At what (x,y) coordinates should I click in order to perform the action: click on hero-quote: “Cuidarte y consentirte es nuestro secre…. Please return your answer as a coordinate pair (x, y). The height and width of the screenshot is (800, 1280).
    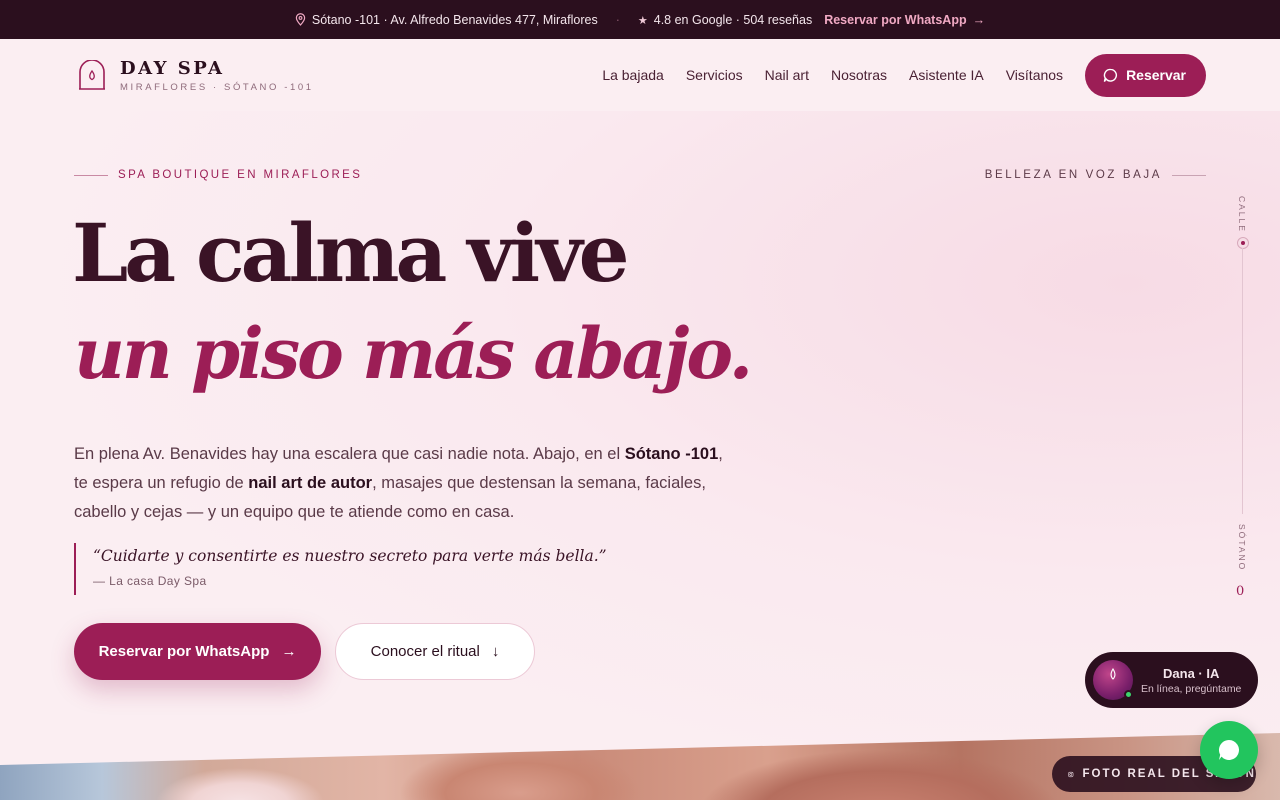
    Looking at the image, I should click on (340, 569).